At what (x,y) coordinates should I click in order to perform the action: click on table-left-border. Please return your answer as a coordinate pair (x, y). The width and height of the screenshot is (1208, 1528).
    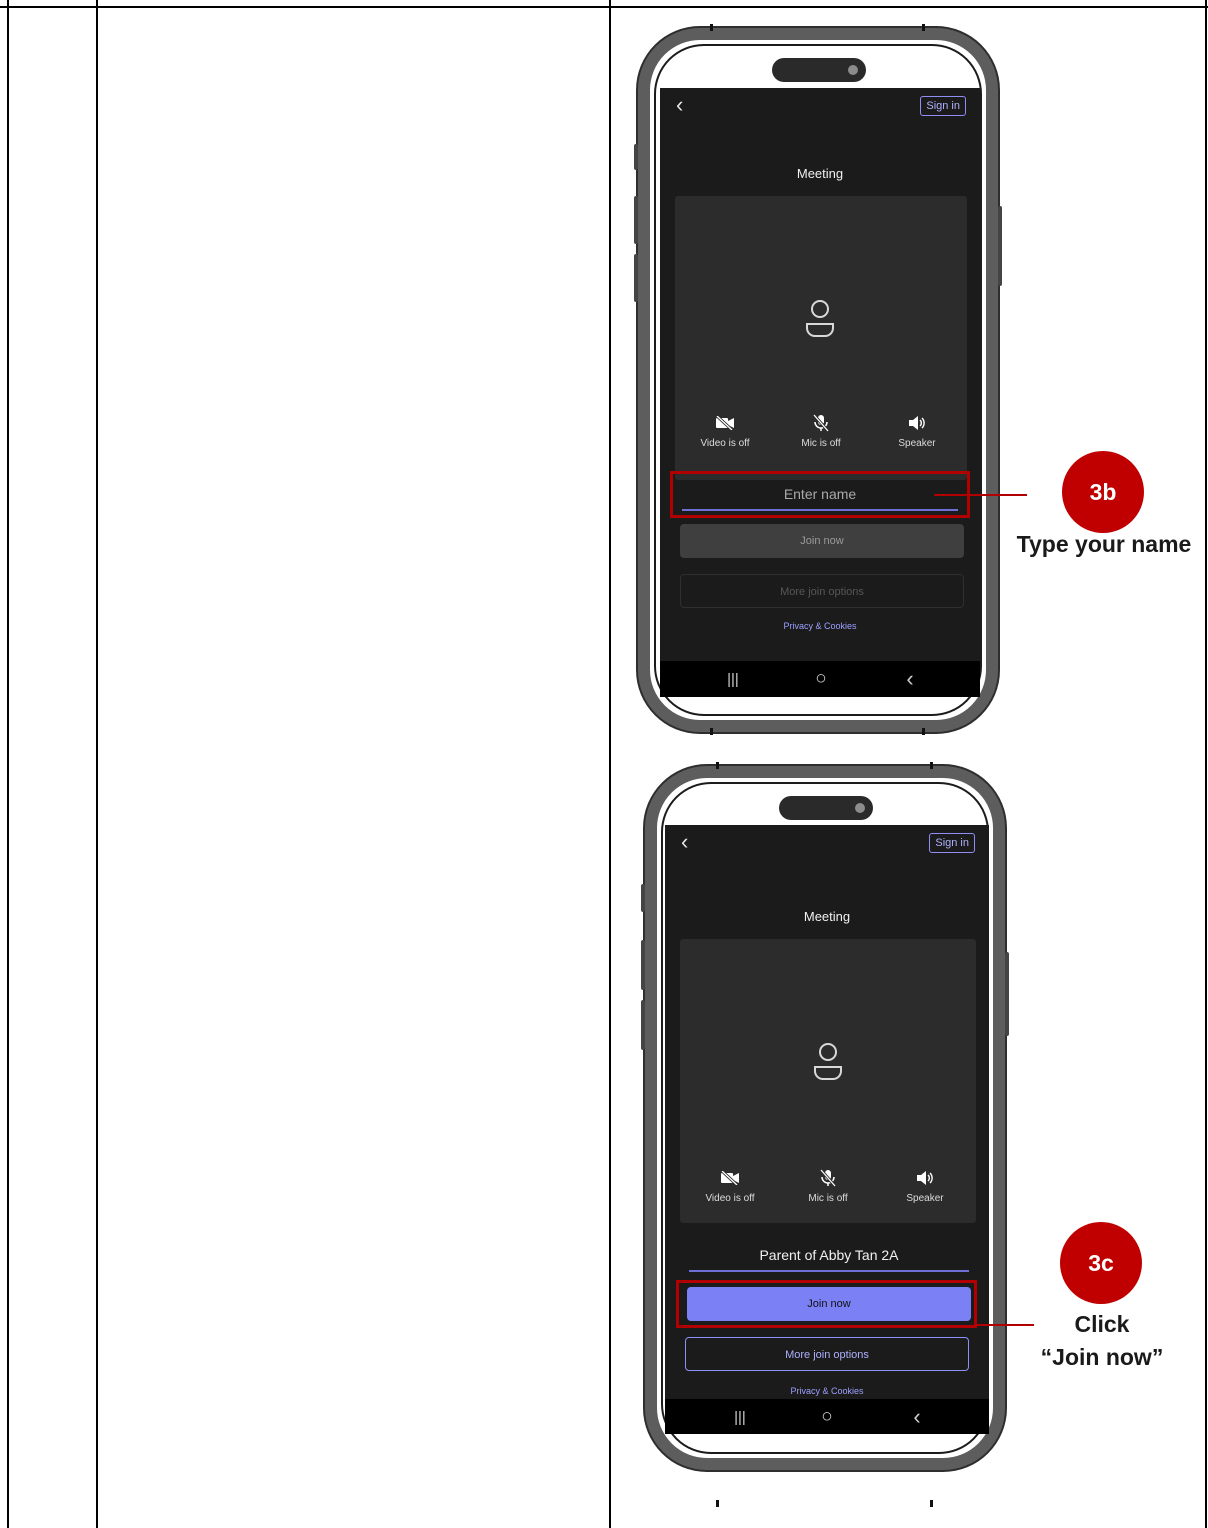
    Looking at the image, I should click on (8, 764).